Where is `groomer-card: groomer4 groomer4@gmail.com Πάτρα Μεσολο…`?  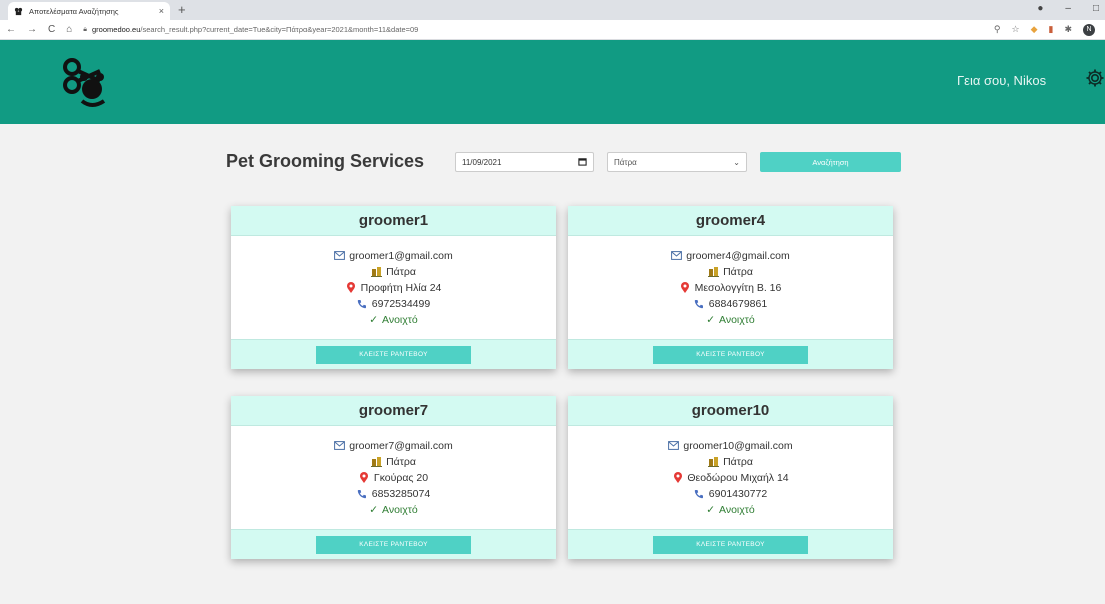
groomer-card: groomer4 groomer4@gmail.com Πάτρα Μεσολο… is located at coordinates (730, 287).